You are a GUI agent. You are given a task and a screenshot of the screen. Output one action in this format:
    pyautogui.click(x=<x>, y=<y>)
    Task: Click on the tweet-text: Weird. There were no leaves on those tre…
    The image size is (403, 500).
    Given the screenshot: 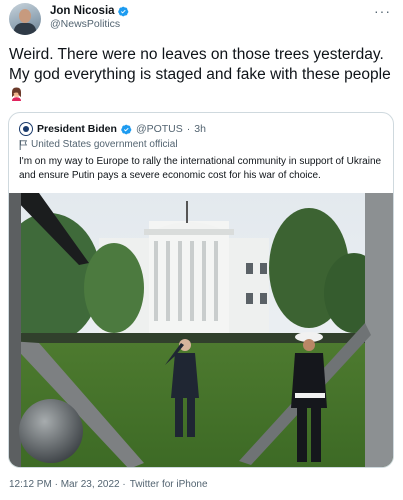 What is the action you would take?
    pyautogui.click(x=200, y=64)
    